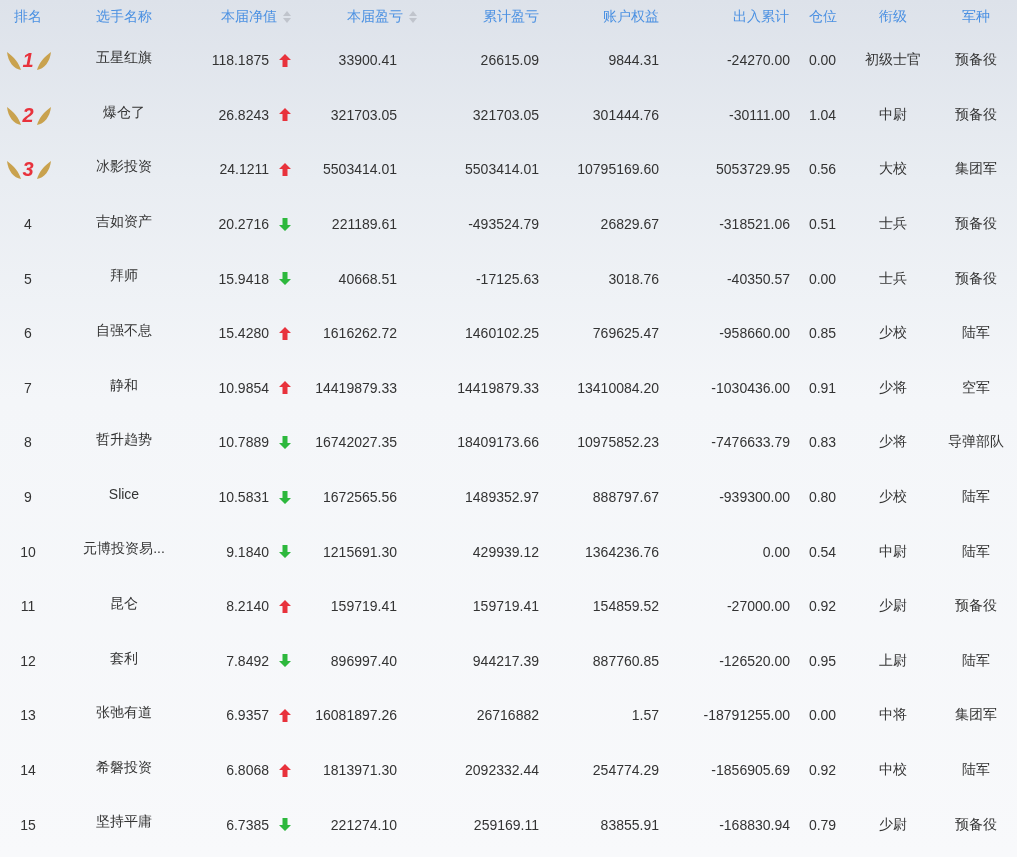  What do you see at coordinates (247, 824) in the screenshot?
I see `net-value: 6.7385` at bounding box center [247, 824].